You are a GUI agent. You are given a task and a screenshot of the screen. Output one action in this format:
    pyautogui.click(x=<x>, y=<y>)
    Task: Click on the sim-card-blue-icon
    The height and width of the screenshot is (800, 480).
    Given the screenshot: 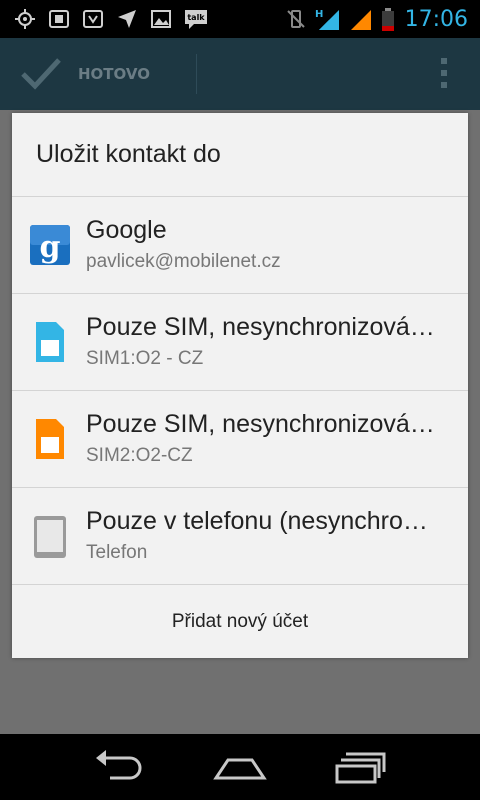 What is the action you would take?
    pyautogui.click(x=50, y=342)
    